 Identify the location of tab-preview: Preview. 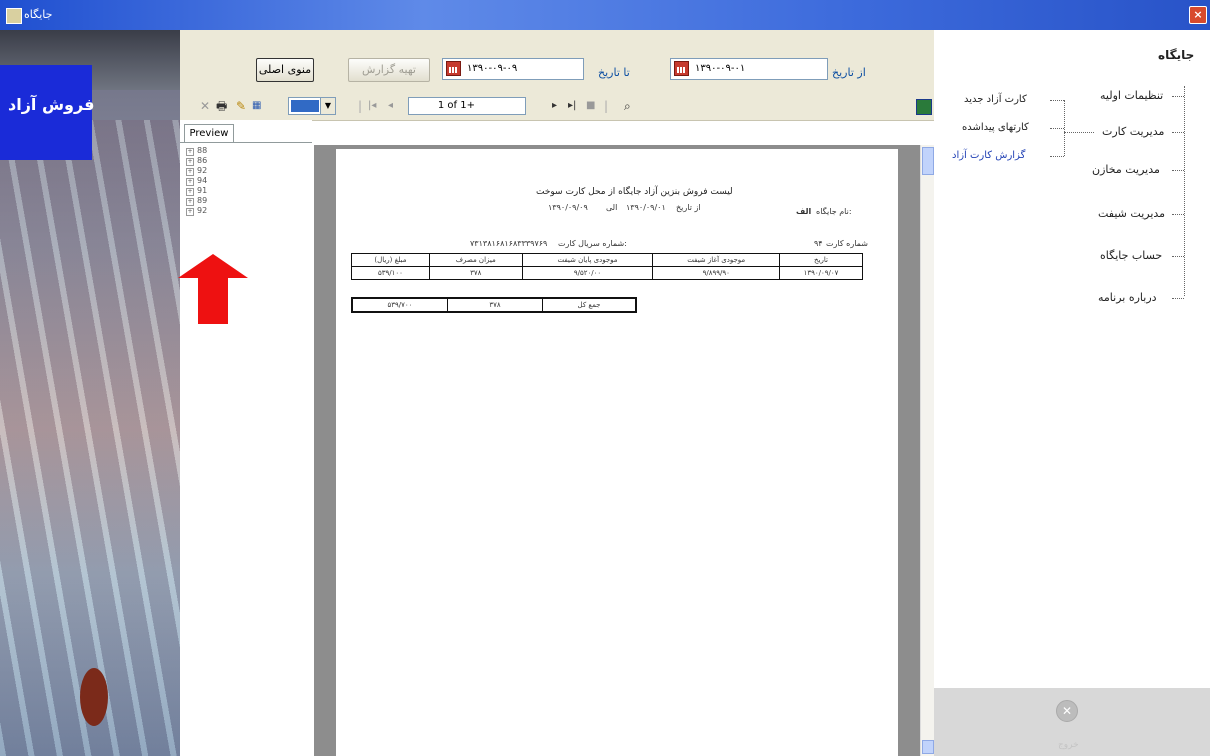
(209, 133).